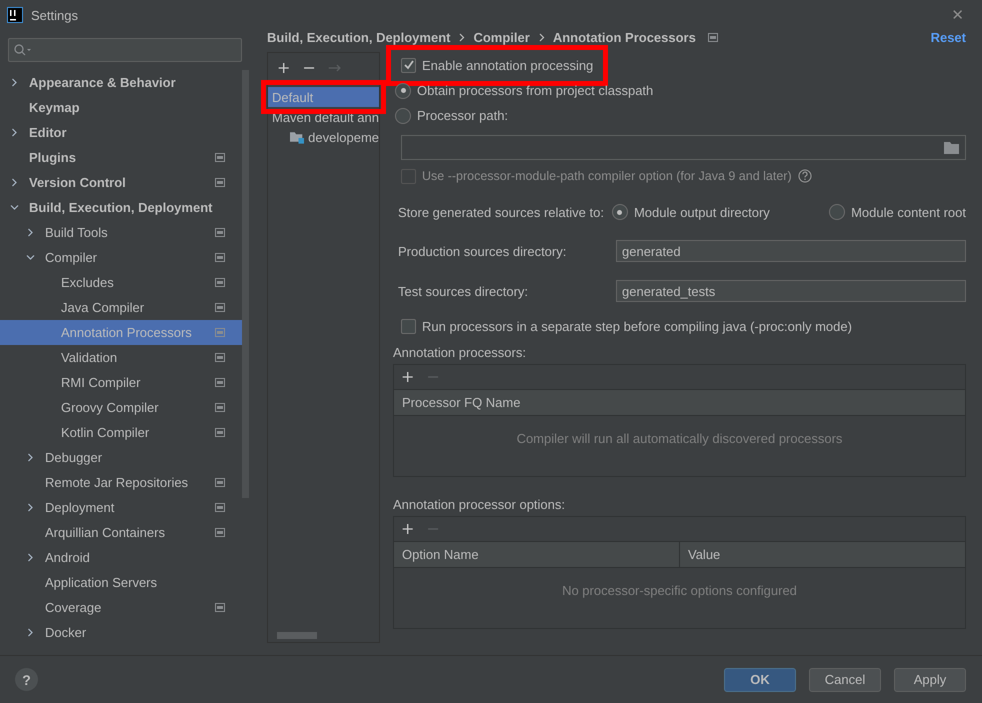 The height and width of the screenshot is (703, 982). Describe the element at coordinates (462, 115) in the screenshot. I see `radio-label: Processor path:` at that location.